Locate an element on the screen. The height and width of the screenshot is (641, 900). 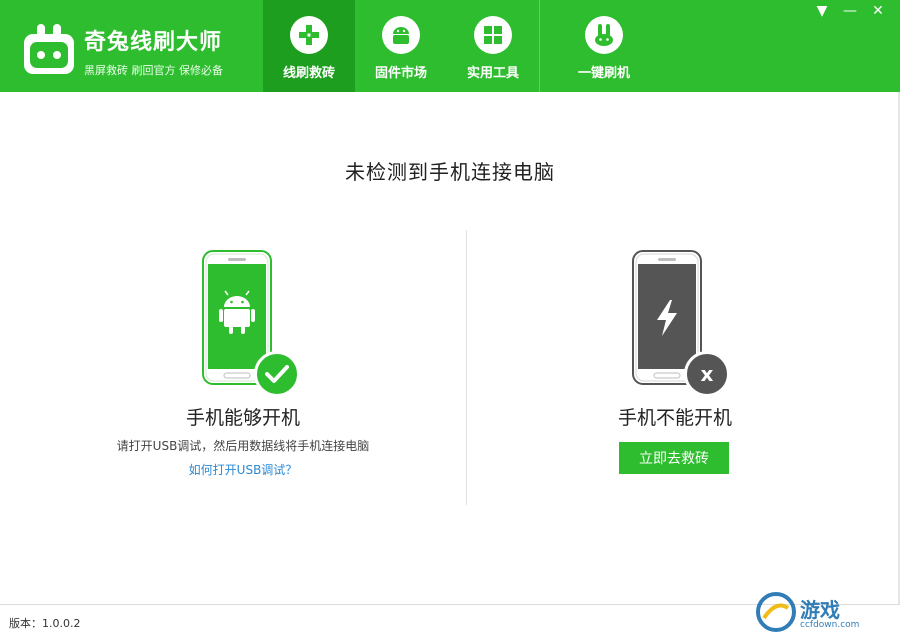
watermark-url: ccfdown.com is located at coordinates (830, 625).